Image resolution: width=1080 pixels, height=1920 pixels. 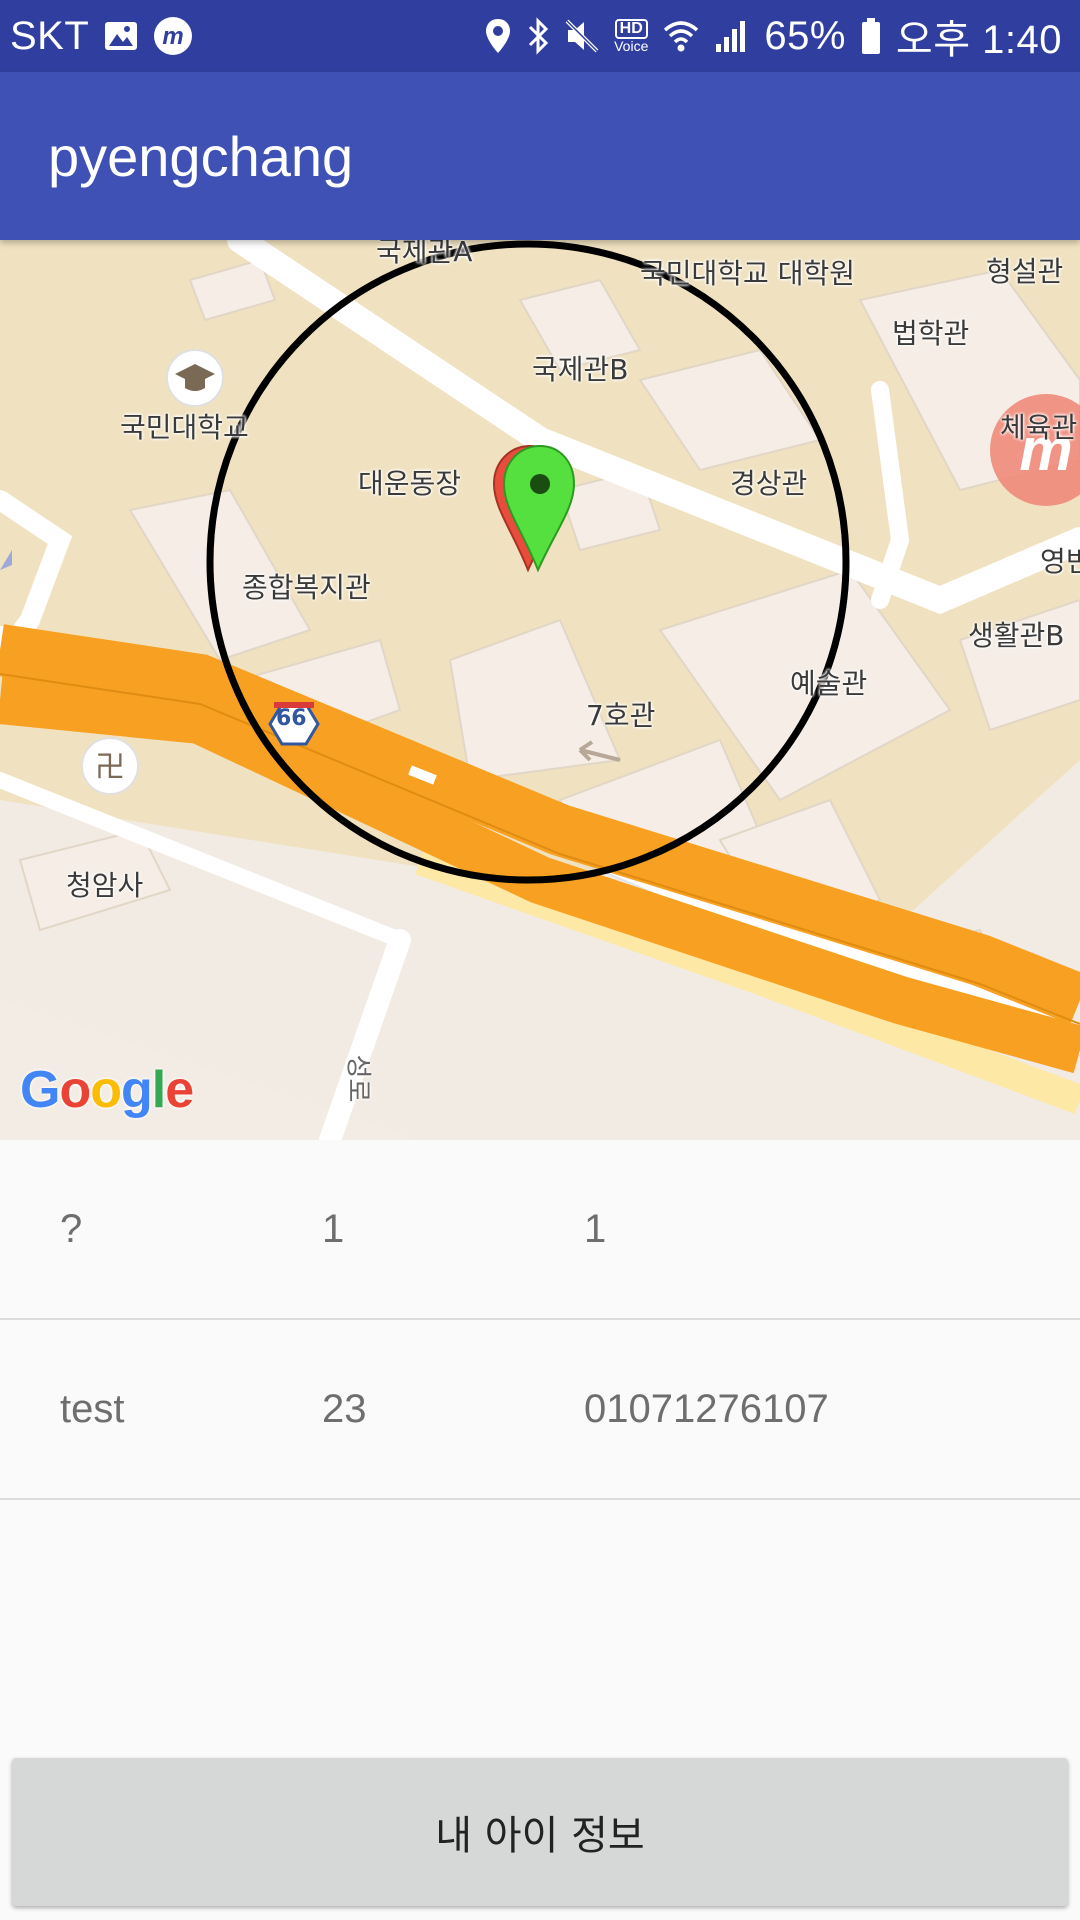 What do you see at coordinates (631, 46) in the screenshot?
I see `voice-label: Voice` at bounding box center [631, 46].